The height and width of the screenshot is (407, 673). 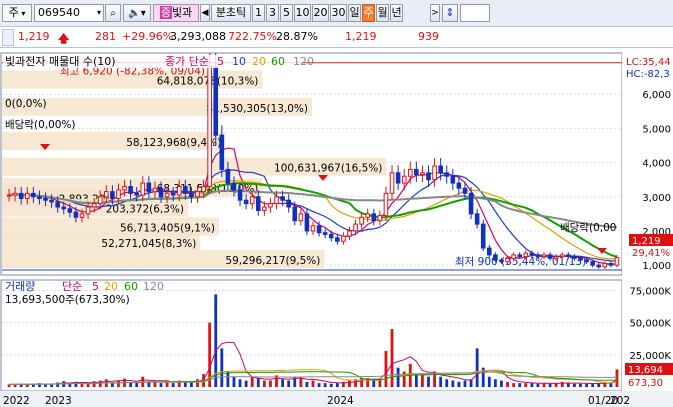 I want to click on code-input: 069540 ▾, so click(x=69, y=13).